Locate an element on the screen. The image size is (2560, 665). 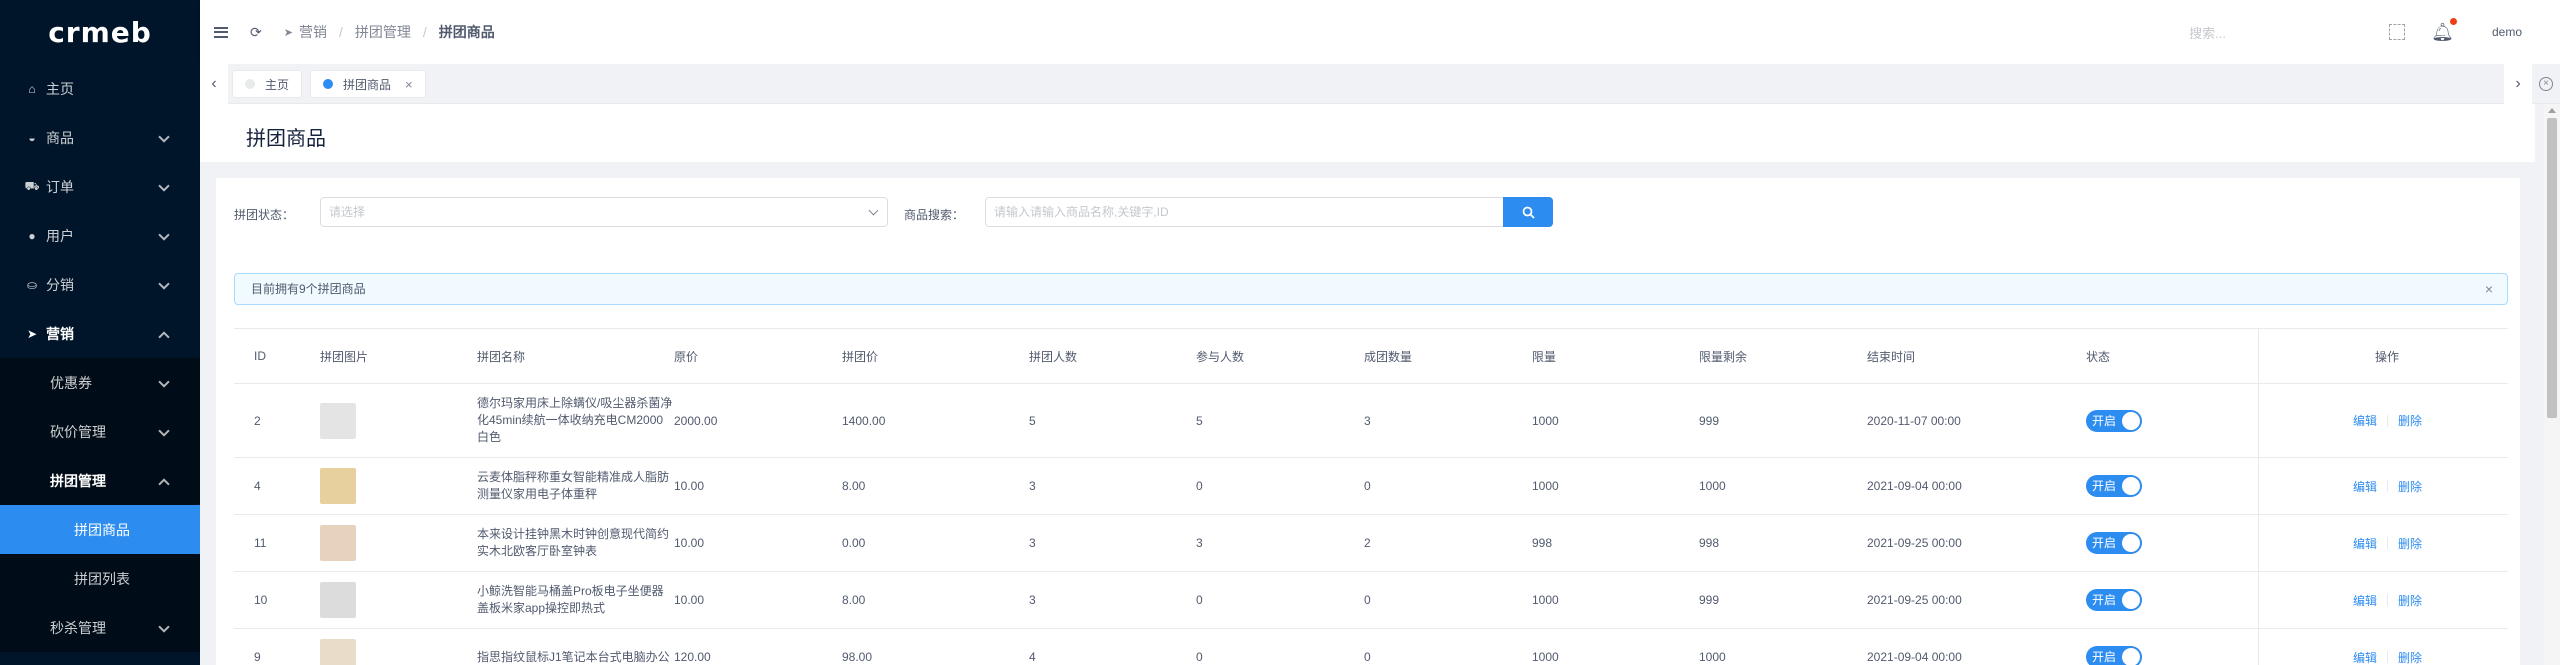
cell-group-price: 8.00 is located at coordinates (854, 486).